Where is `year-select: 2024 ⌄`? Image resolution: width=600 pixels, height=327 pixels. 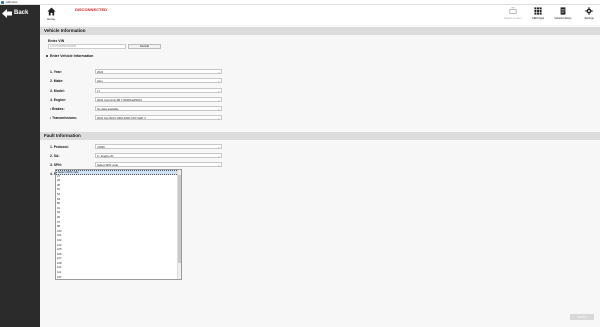
year-select: 2024 ⌄ is located at coordinates (158, 71).